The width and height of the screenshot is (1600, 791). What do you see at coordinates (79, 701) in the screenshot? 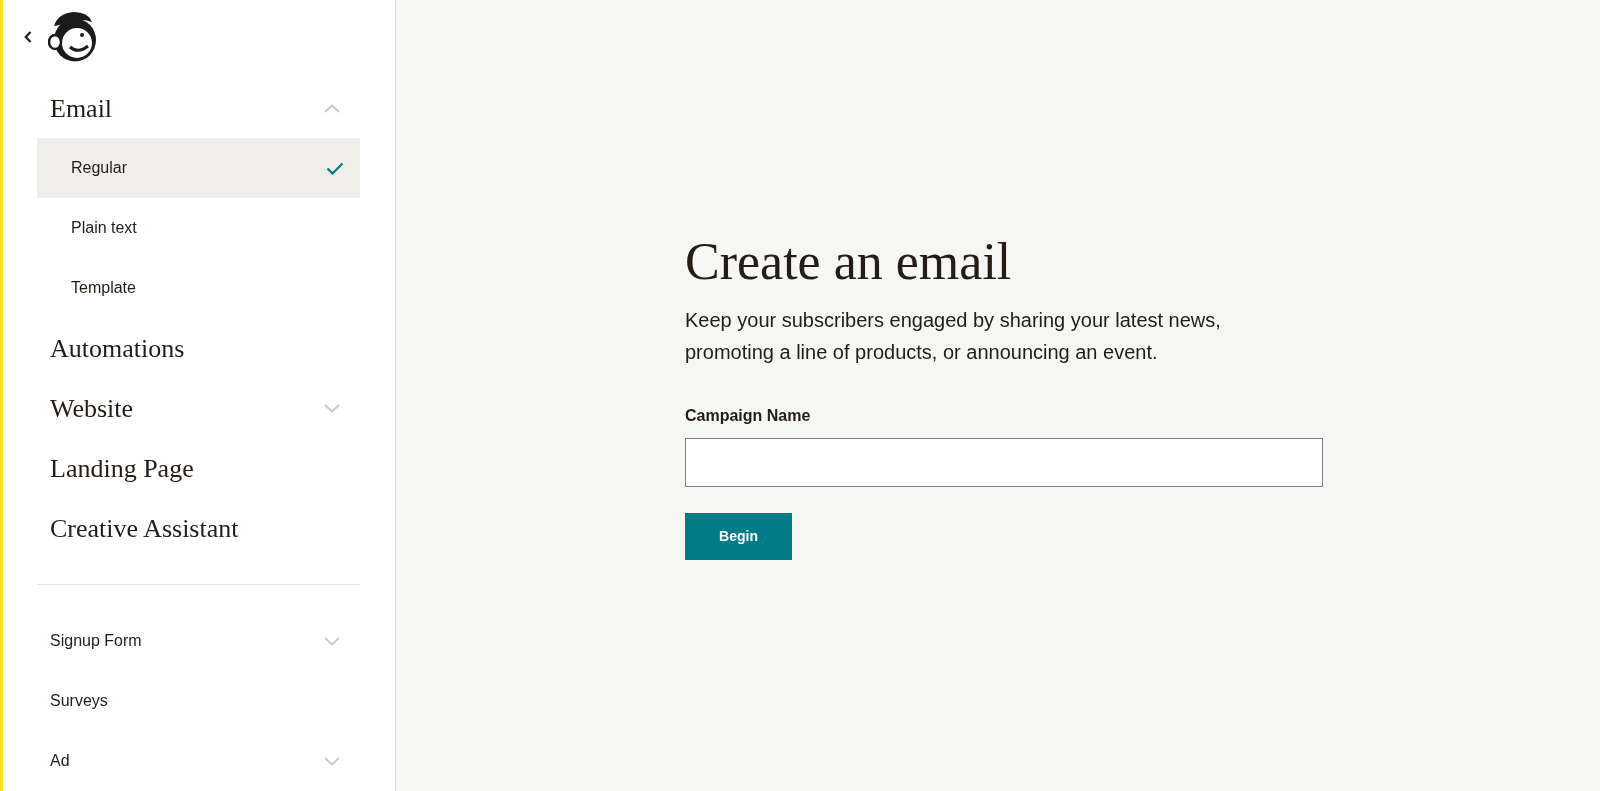
I see `nav-link: Surveys` at bounding box center [79, 701].